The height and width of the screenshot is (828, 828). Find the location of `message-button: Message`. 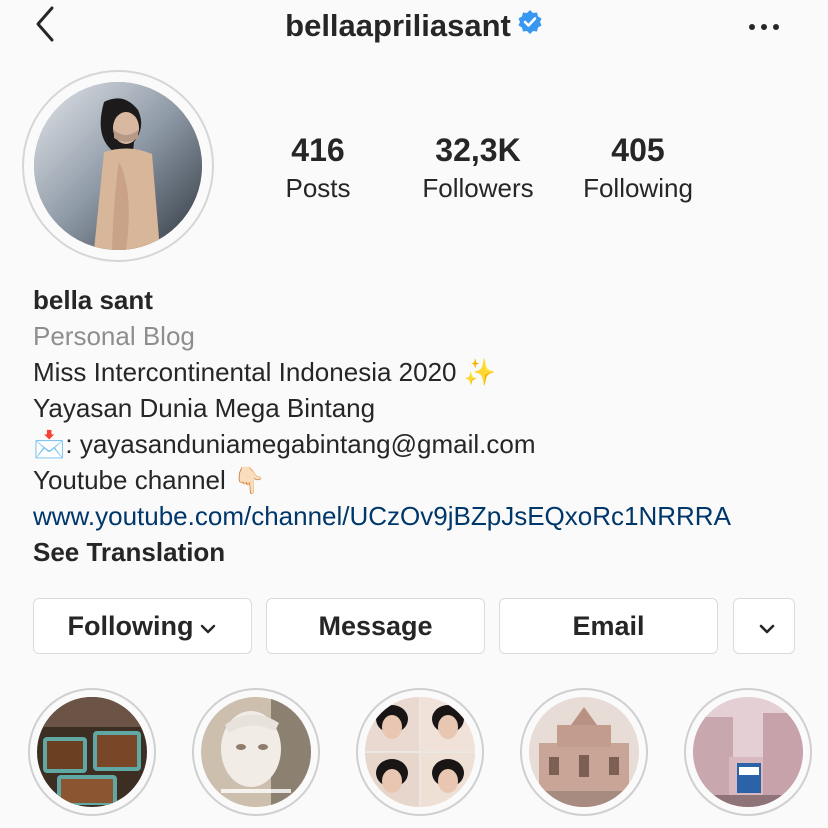

message-button: Message is located at coordinates (375, 626).